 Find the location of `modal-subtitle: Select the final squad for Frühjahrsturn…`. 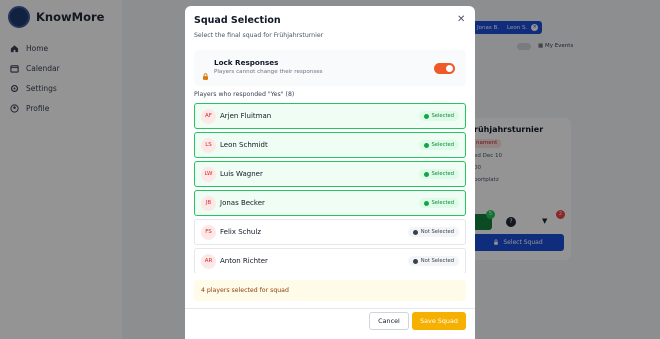

modal-subtitle: Select the final squad for Frühjahrsturn… is located at coordinates (259, 35).